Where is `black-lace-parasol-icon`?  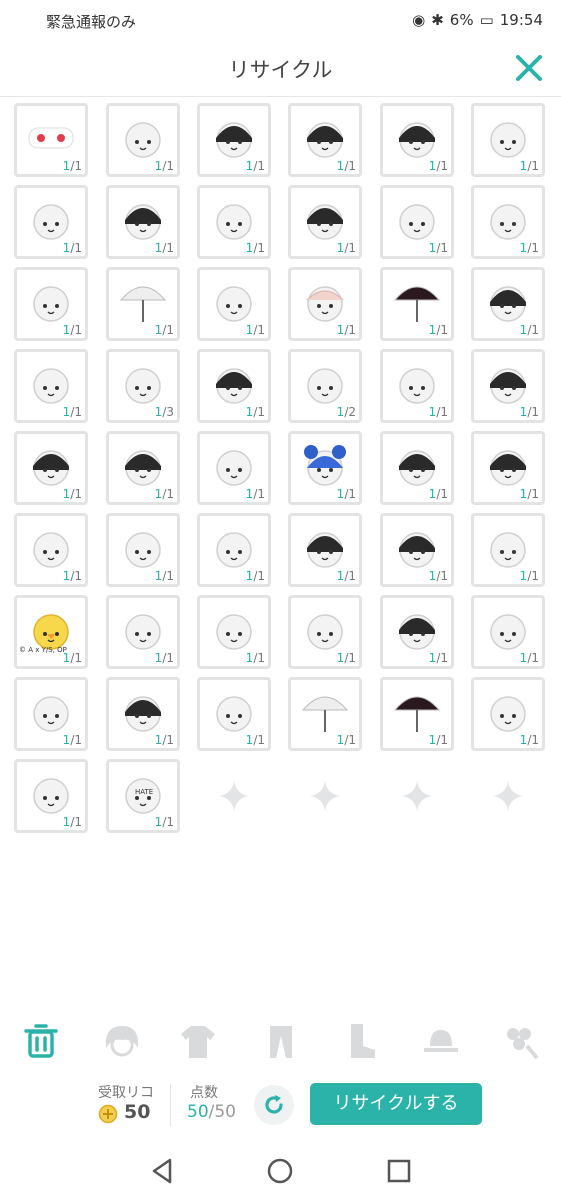
black-lace-parasol-icon is located at coordinates (417, 714).